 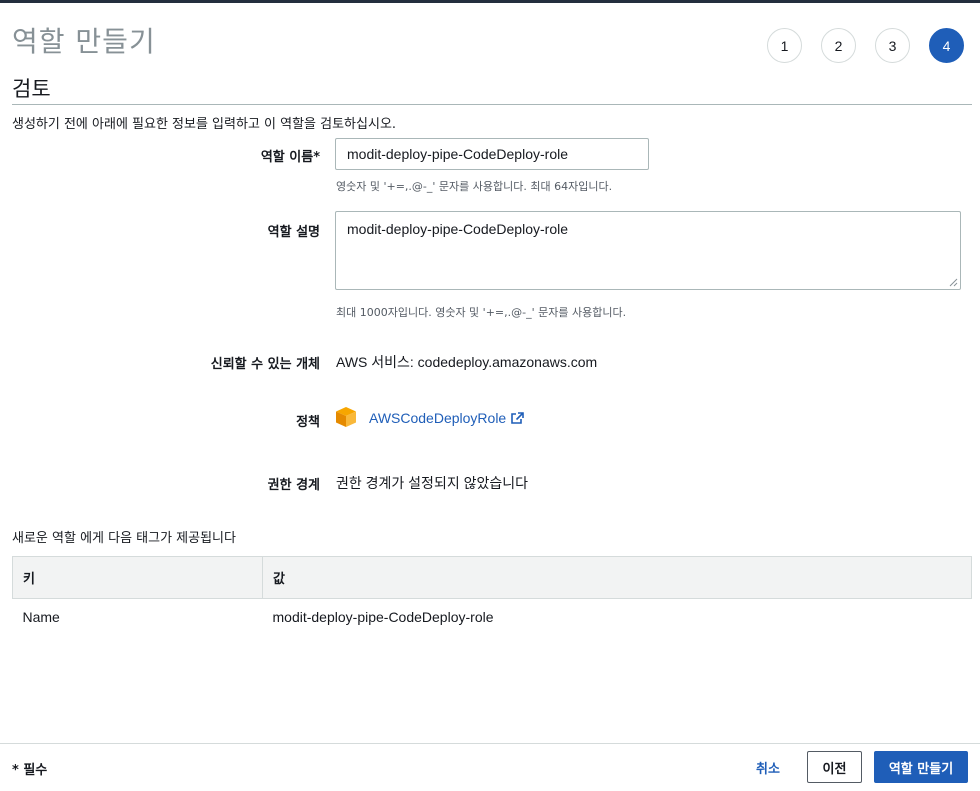 What do you see at coordinates (432, 483) in the screenshot?
I see `permissions-boundary-value: 권한 경계가 설정되지 않았습니다` at bounding box center [432, 483].